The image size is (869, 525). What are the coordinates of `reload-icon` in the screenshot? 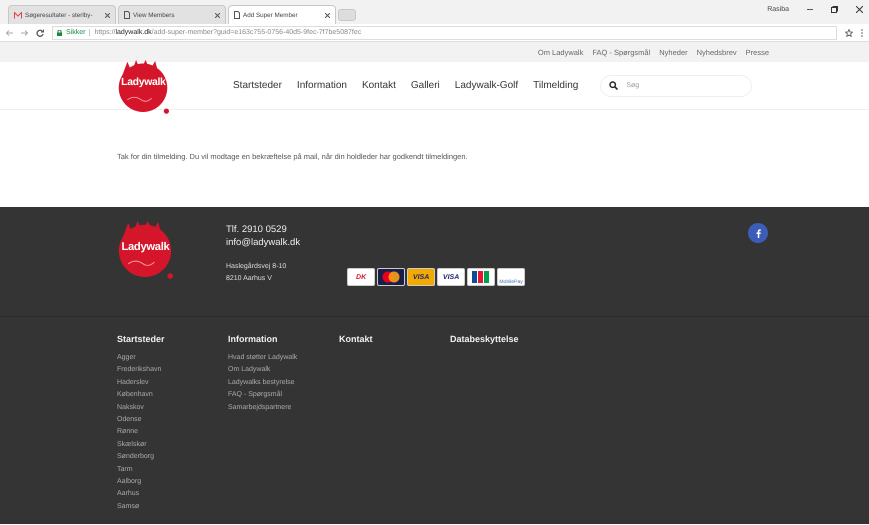 It's located at (40, 32).